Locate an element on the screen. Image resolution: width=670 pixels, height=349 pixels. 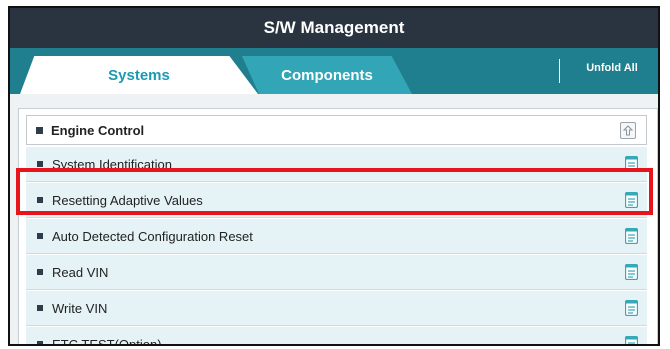
tab-components: Components is located at coordinates (327, 75).